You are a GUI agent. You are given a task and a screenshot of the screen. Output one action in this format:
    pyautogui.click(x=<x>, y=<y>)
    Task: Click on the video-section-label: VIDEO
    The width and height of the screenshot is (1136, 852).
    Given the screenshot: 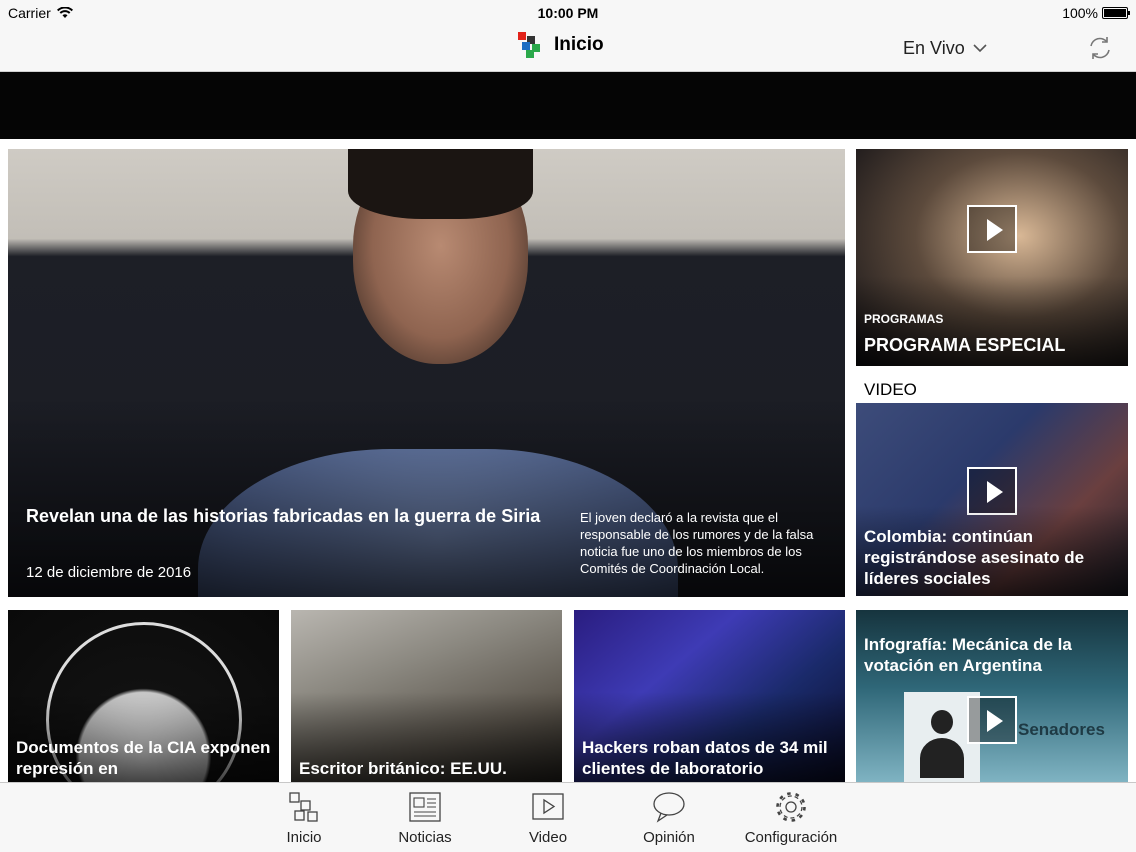 What is the action you would take?
    pyautogui.click(x=890, y=389)
    